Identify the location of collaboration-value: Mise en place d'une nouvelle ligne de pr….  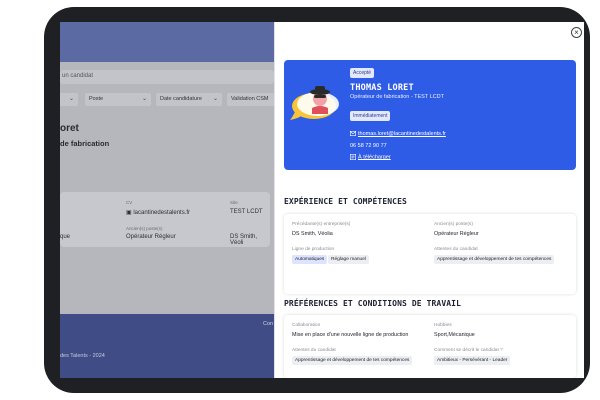
(350, 335).